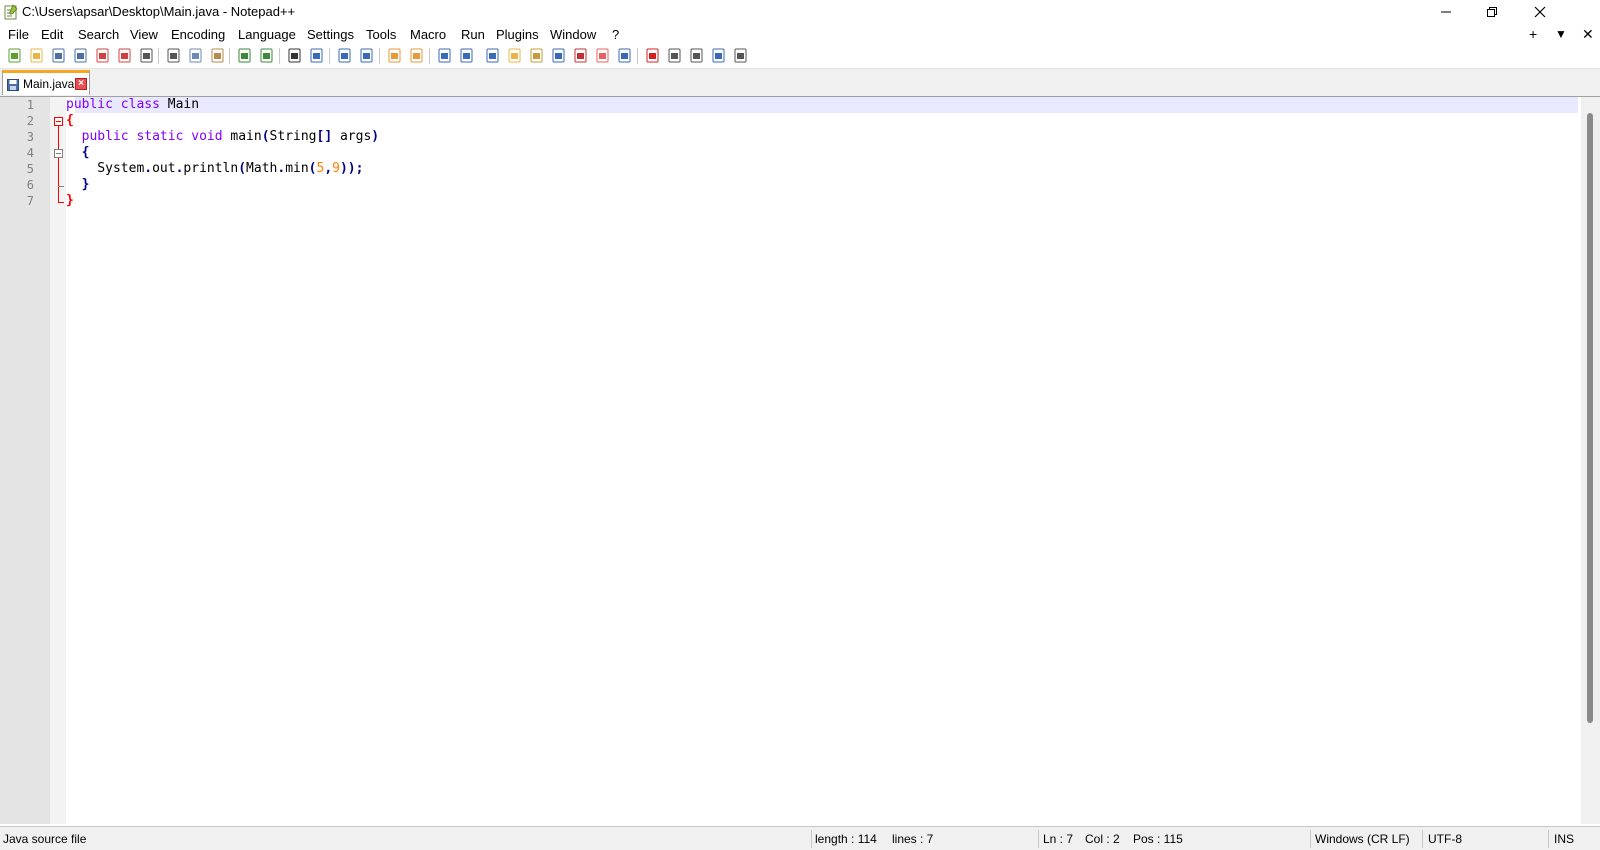 This screenshot has height=850, width=1600. What do you see at coordinates (58, 55) in the screenshot?
I see `save-icon` at bounding box center [58, 55].